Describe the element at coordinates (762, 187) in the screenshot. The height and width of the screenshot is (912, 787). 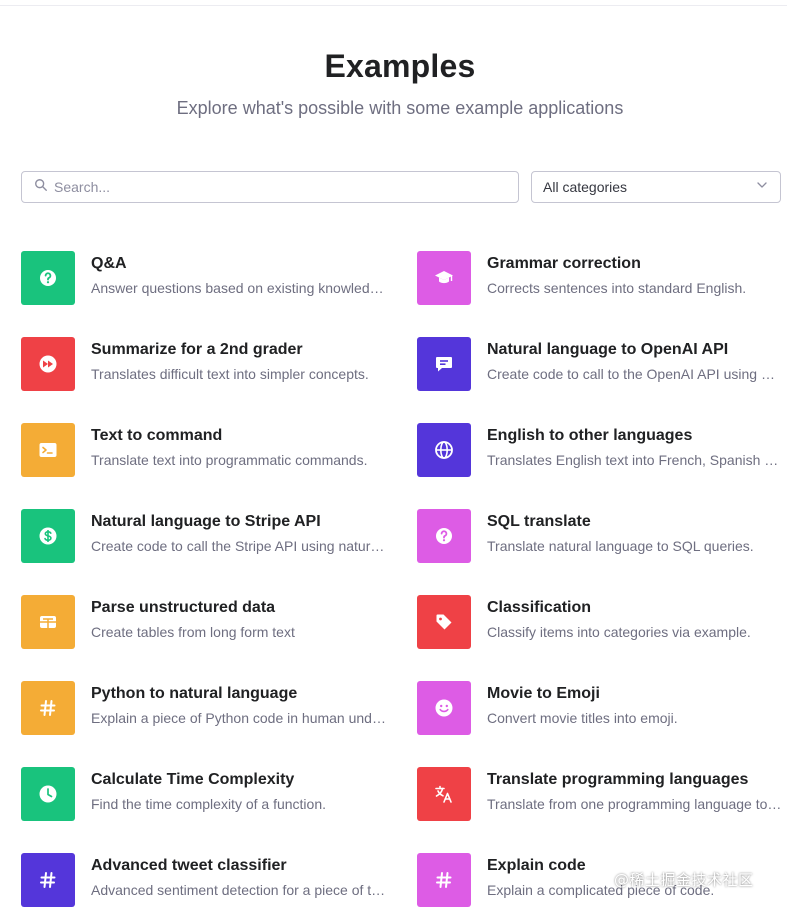
I see `chevron-down-icon` at that location.